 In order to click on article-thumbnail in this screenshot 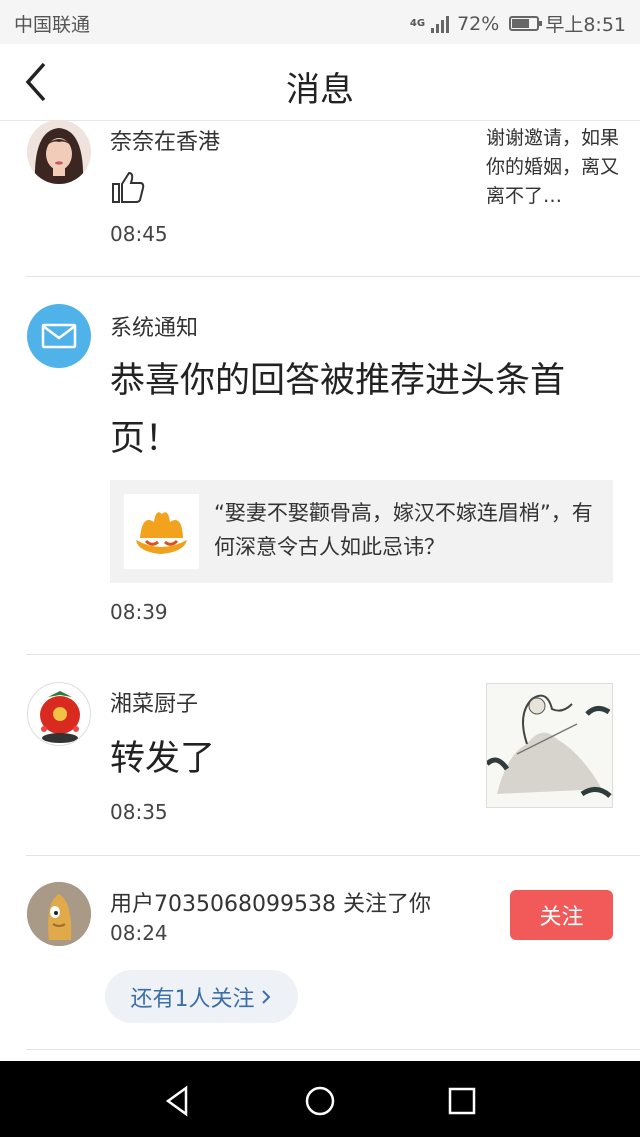, I will do `click(161, 531)`.